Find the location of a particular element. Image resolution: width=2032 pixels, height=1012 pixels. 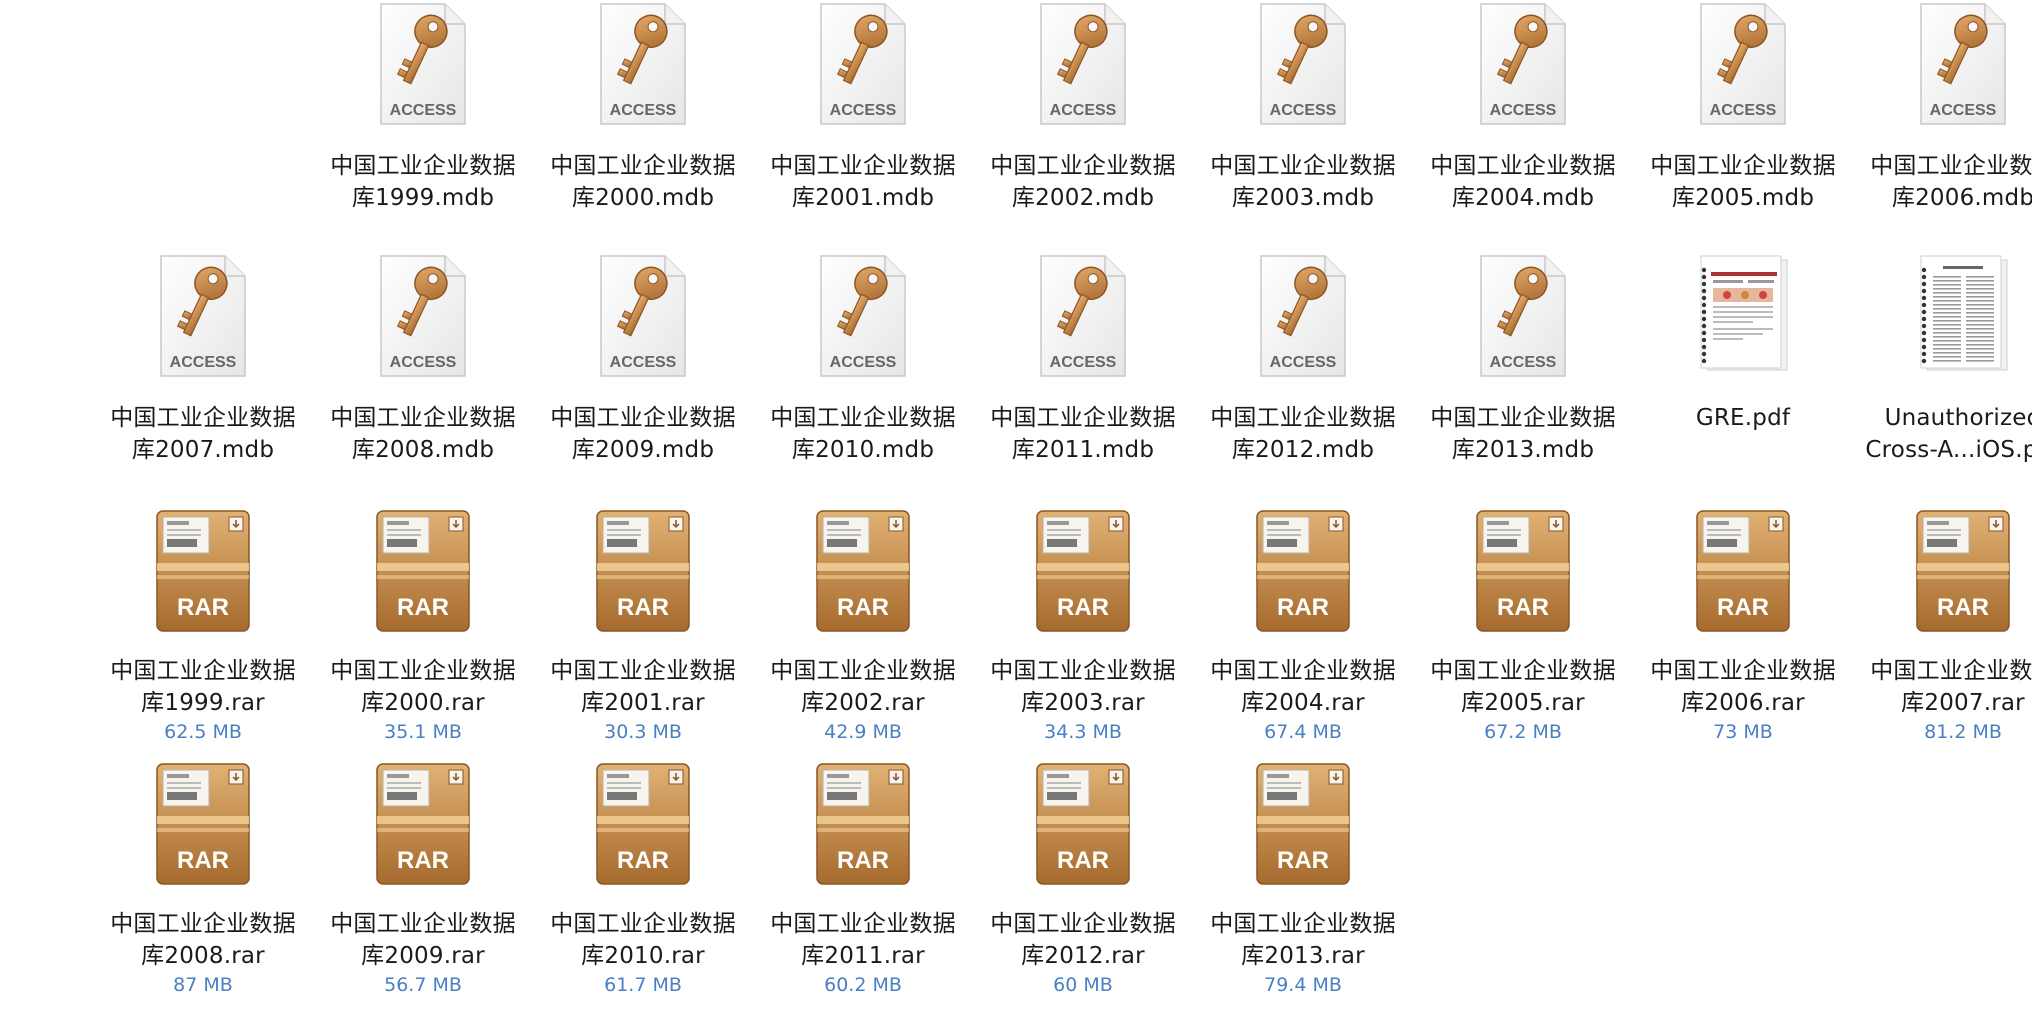

file-item: GRE.pdf is located at coordinates (1743, 343).